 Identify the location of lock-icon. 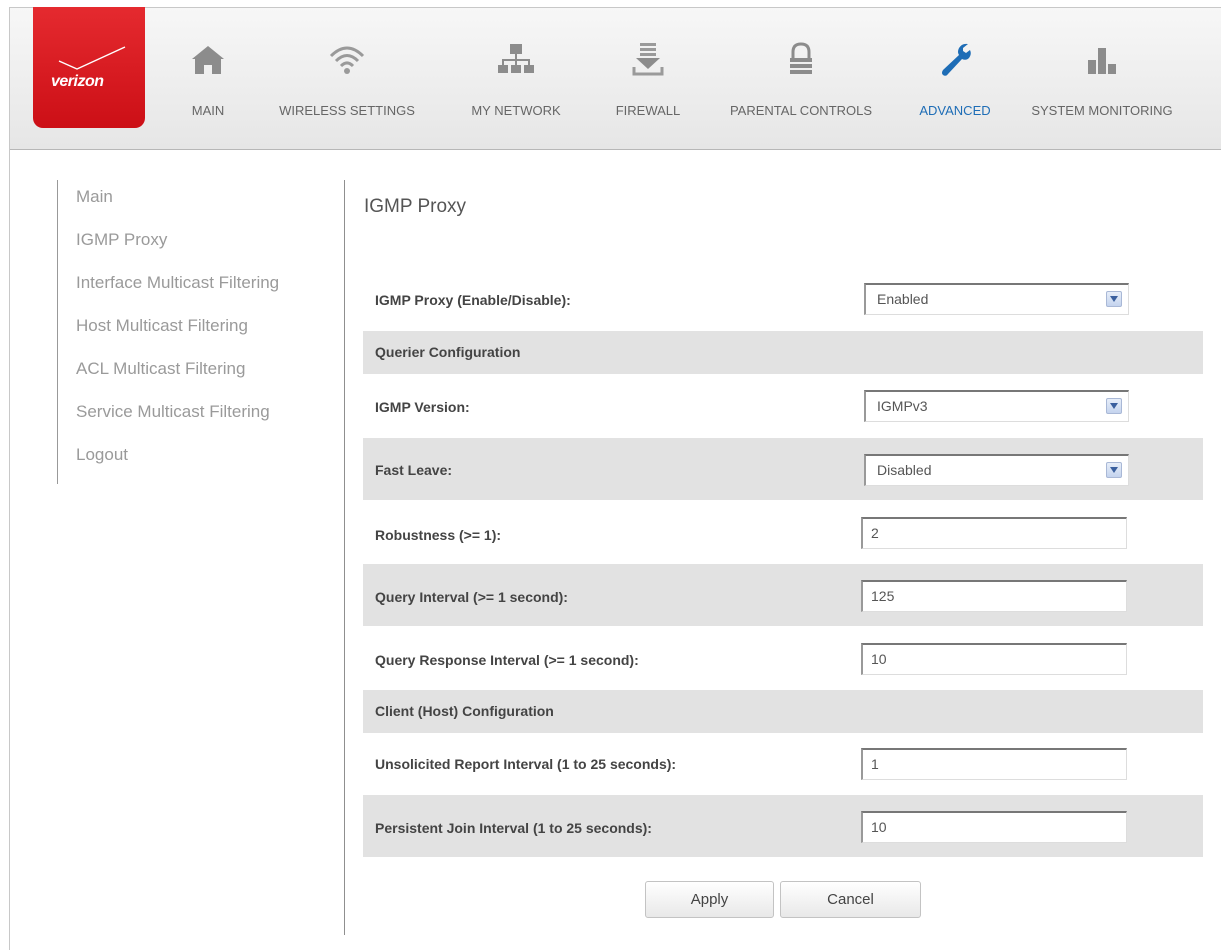
(801, 58).